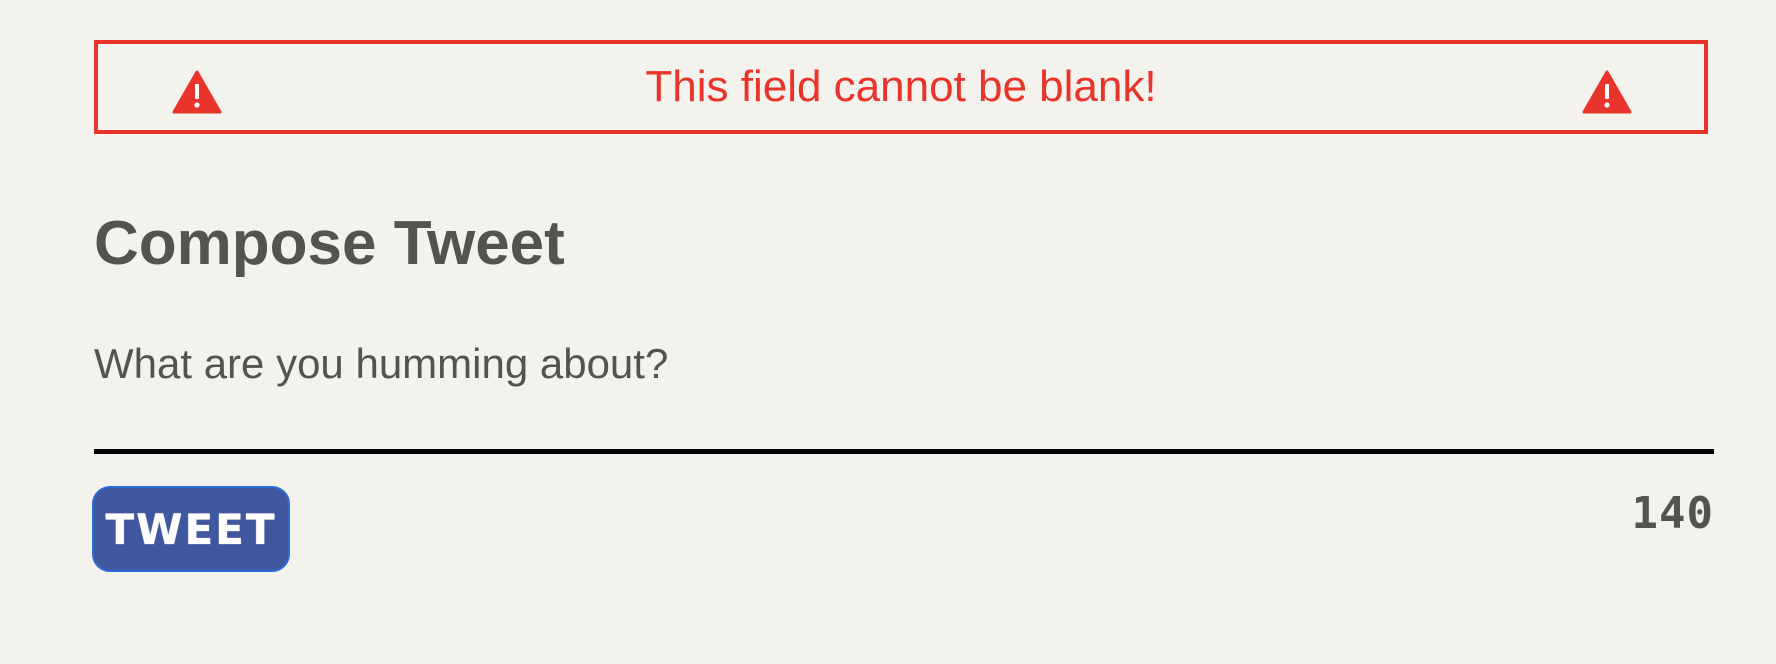  I want to click on error-banner: This field cannot be blank!, so click(901, 87).